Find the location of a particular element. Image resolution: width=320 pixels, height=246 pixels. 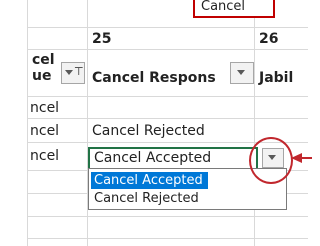

column-dropdown-button is located at coordinates (242, 73).